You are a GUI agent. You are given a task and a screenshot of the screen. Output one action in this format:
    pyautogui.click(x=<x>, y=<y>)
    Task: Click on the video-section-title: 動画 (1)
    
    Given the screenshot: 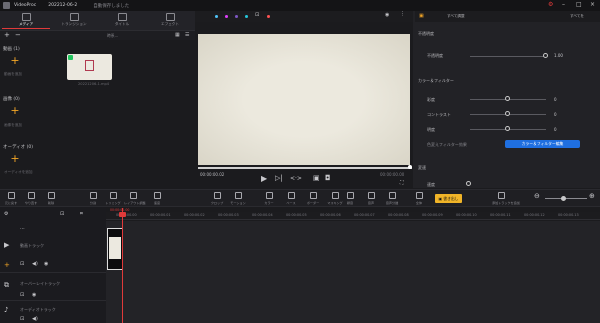 What is the action you would take?
    pyautogui.click(x=11, y=49)
    